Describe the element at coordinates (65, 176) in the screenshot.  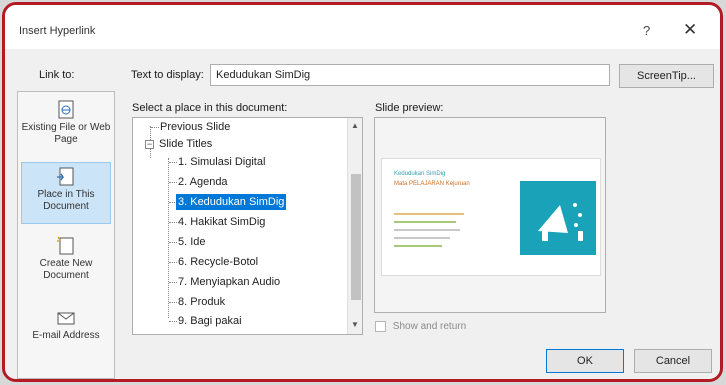
I see `document-place-icon` at that location.